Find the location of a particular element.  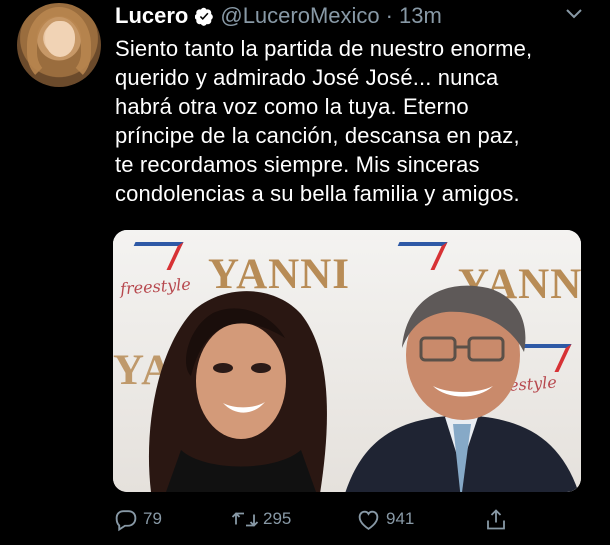

tweet-text-line: habrá otra voz como la tuya. Eterno is located at coordinates (292, 106).